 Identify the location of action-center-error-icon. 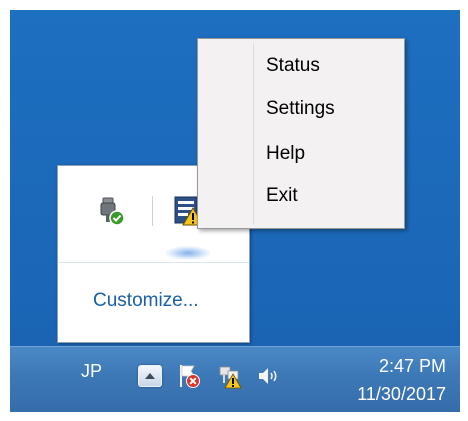
(189, 376).